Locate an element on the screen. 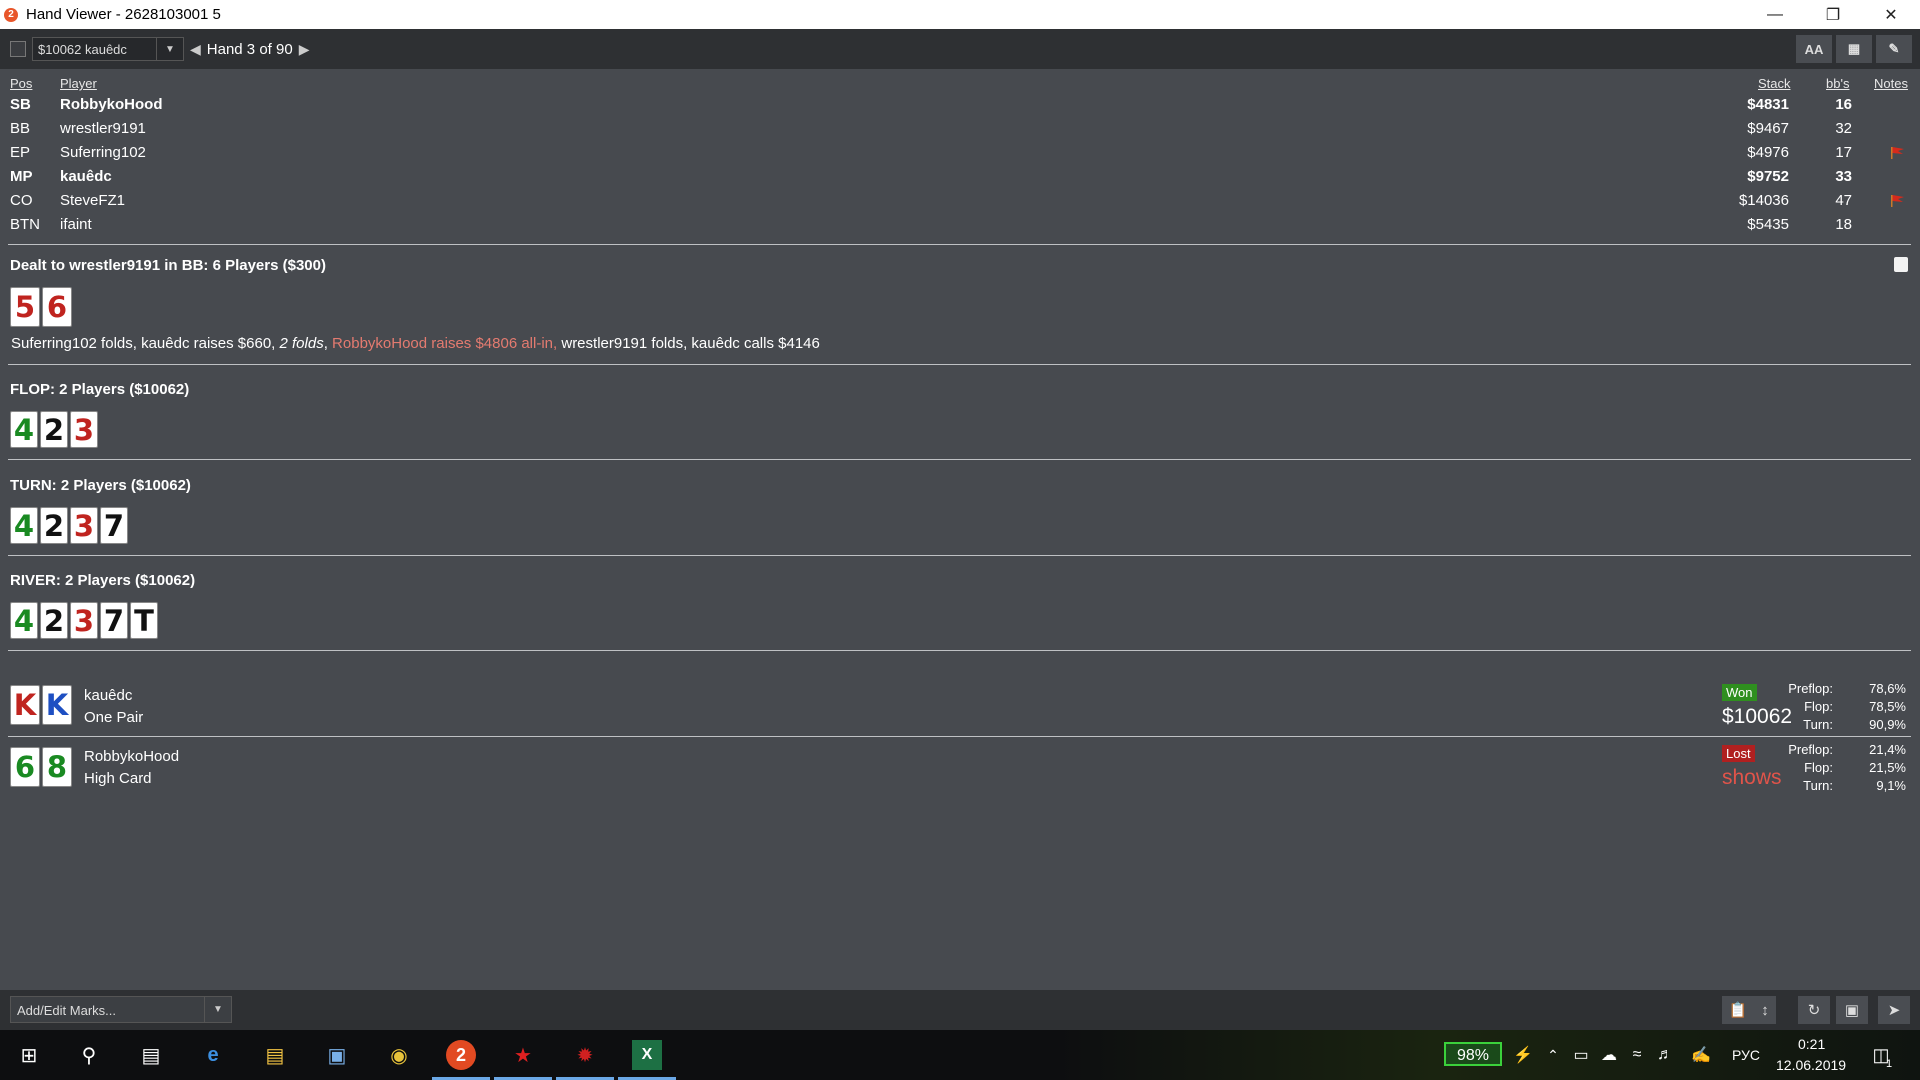 The image size is (1920, 1080). player-name: SteveFZ1 is located at coordinates (92, 200).